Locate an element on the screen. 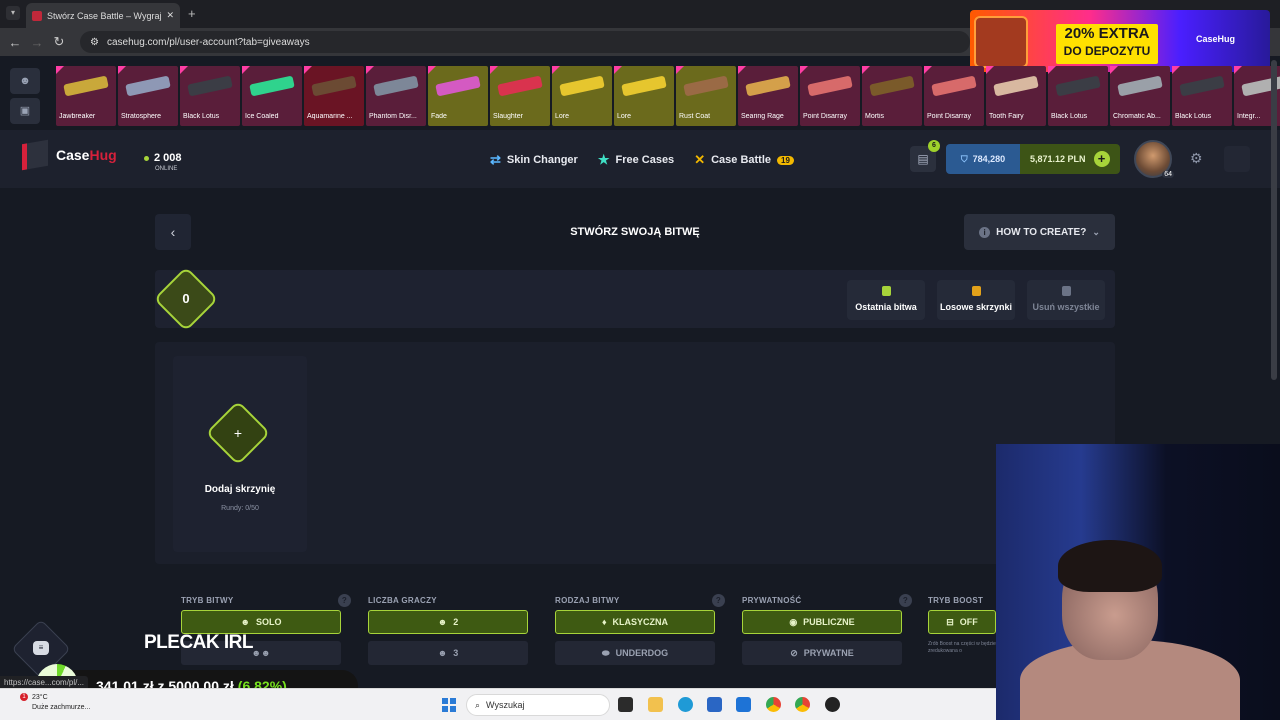  forward-icon: → is located at coordinates (37, 42).